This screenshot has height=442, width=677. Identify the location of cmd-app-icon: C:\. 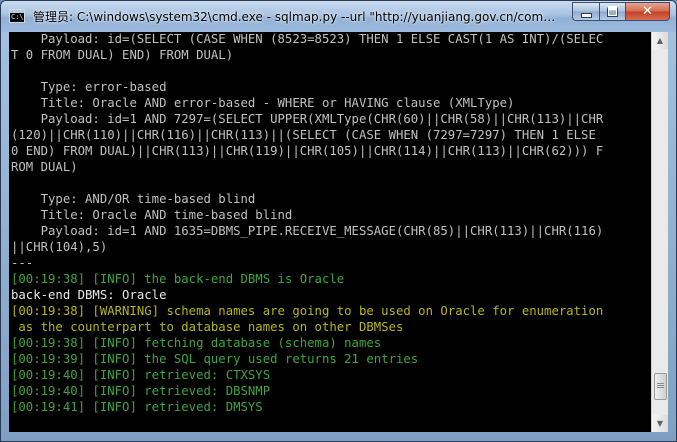
(17, 16).